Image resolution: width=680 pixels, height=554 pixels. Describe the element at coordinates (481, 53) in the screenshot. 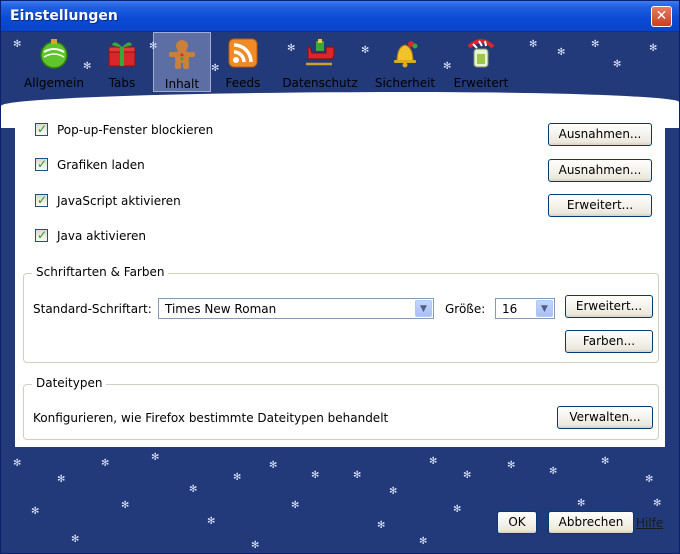

I see `candy-jar-icon` at that location.